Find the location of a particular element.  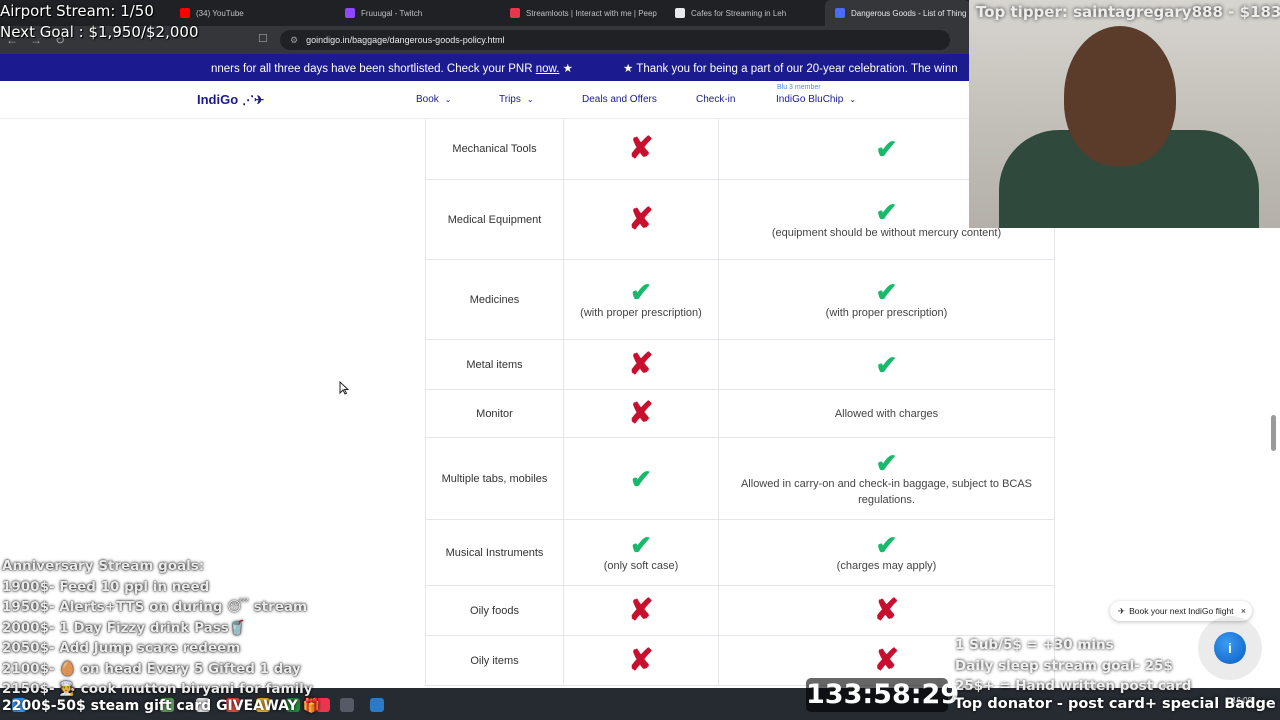

table-row: Oily foods ✘ ✘ is located at coordinates (740, 611).